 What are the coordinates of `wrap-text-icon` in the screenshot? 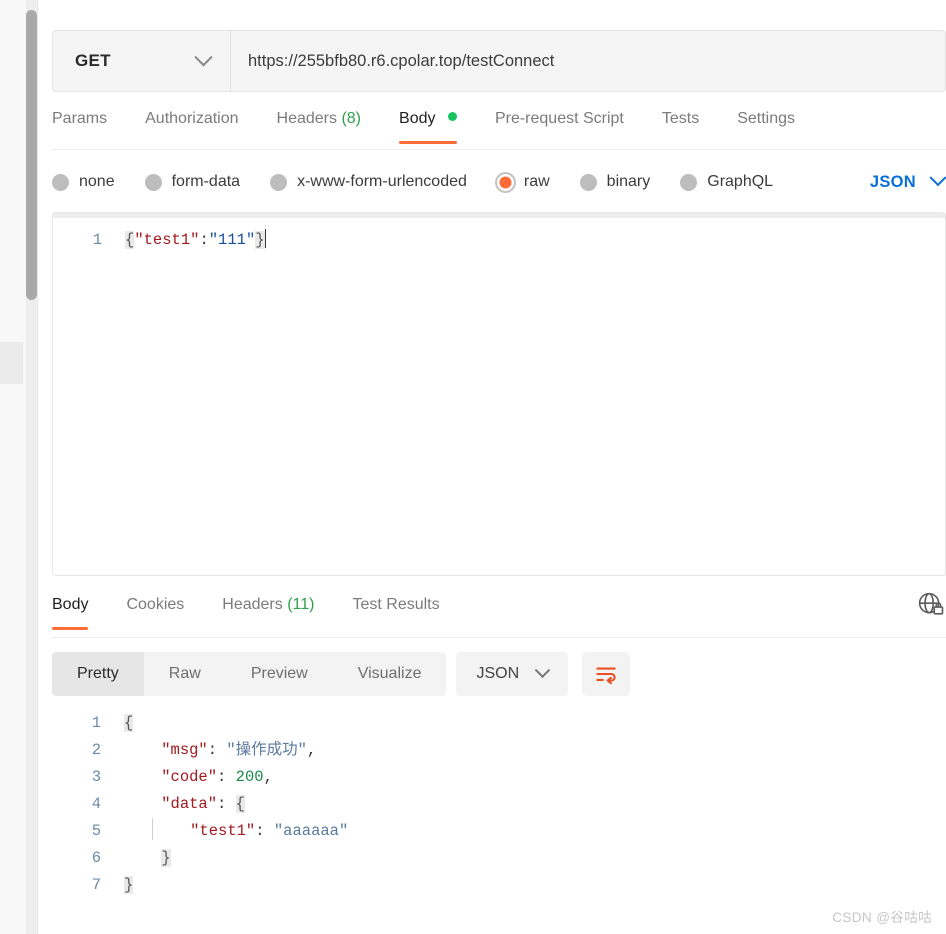 It's located at (606, 676).